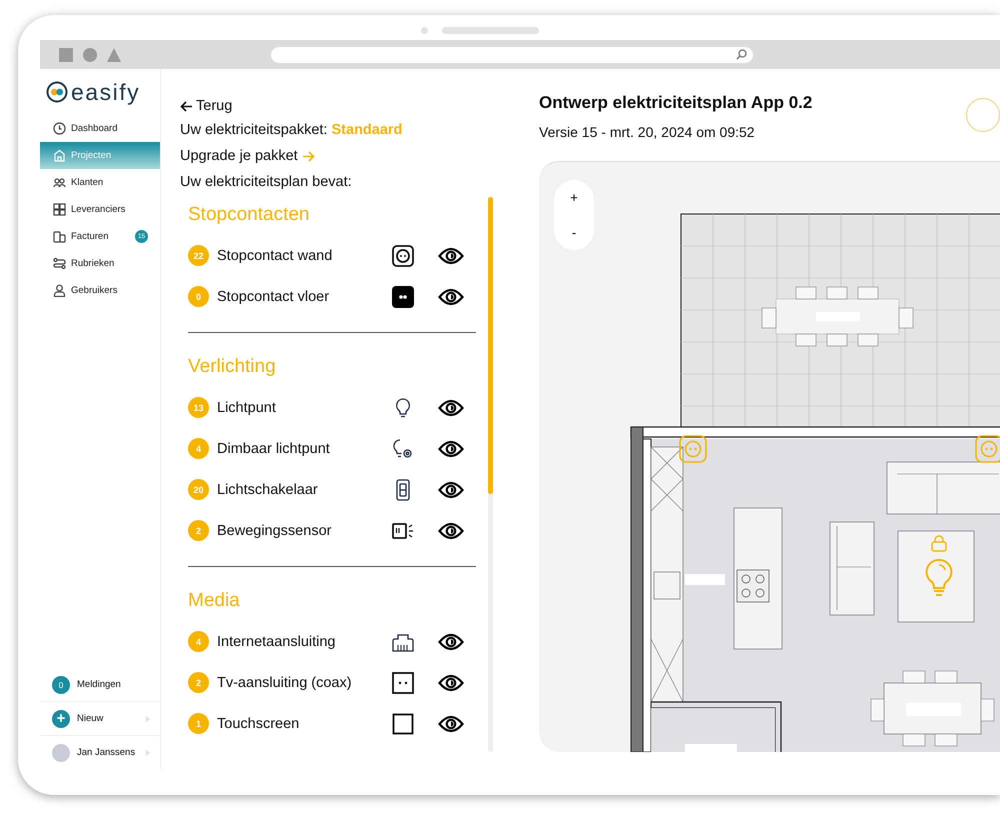  What do you see at coordinates (939, 578) in the screenshot?
I see `bulb-marker-icon` at bounding box center [939, 578].